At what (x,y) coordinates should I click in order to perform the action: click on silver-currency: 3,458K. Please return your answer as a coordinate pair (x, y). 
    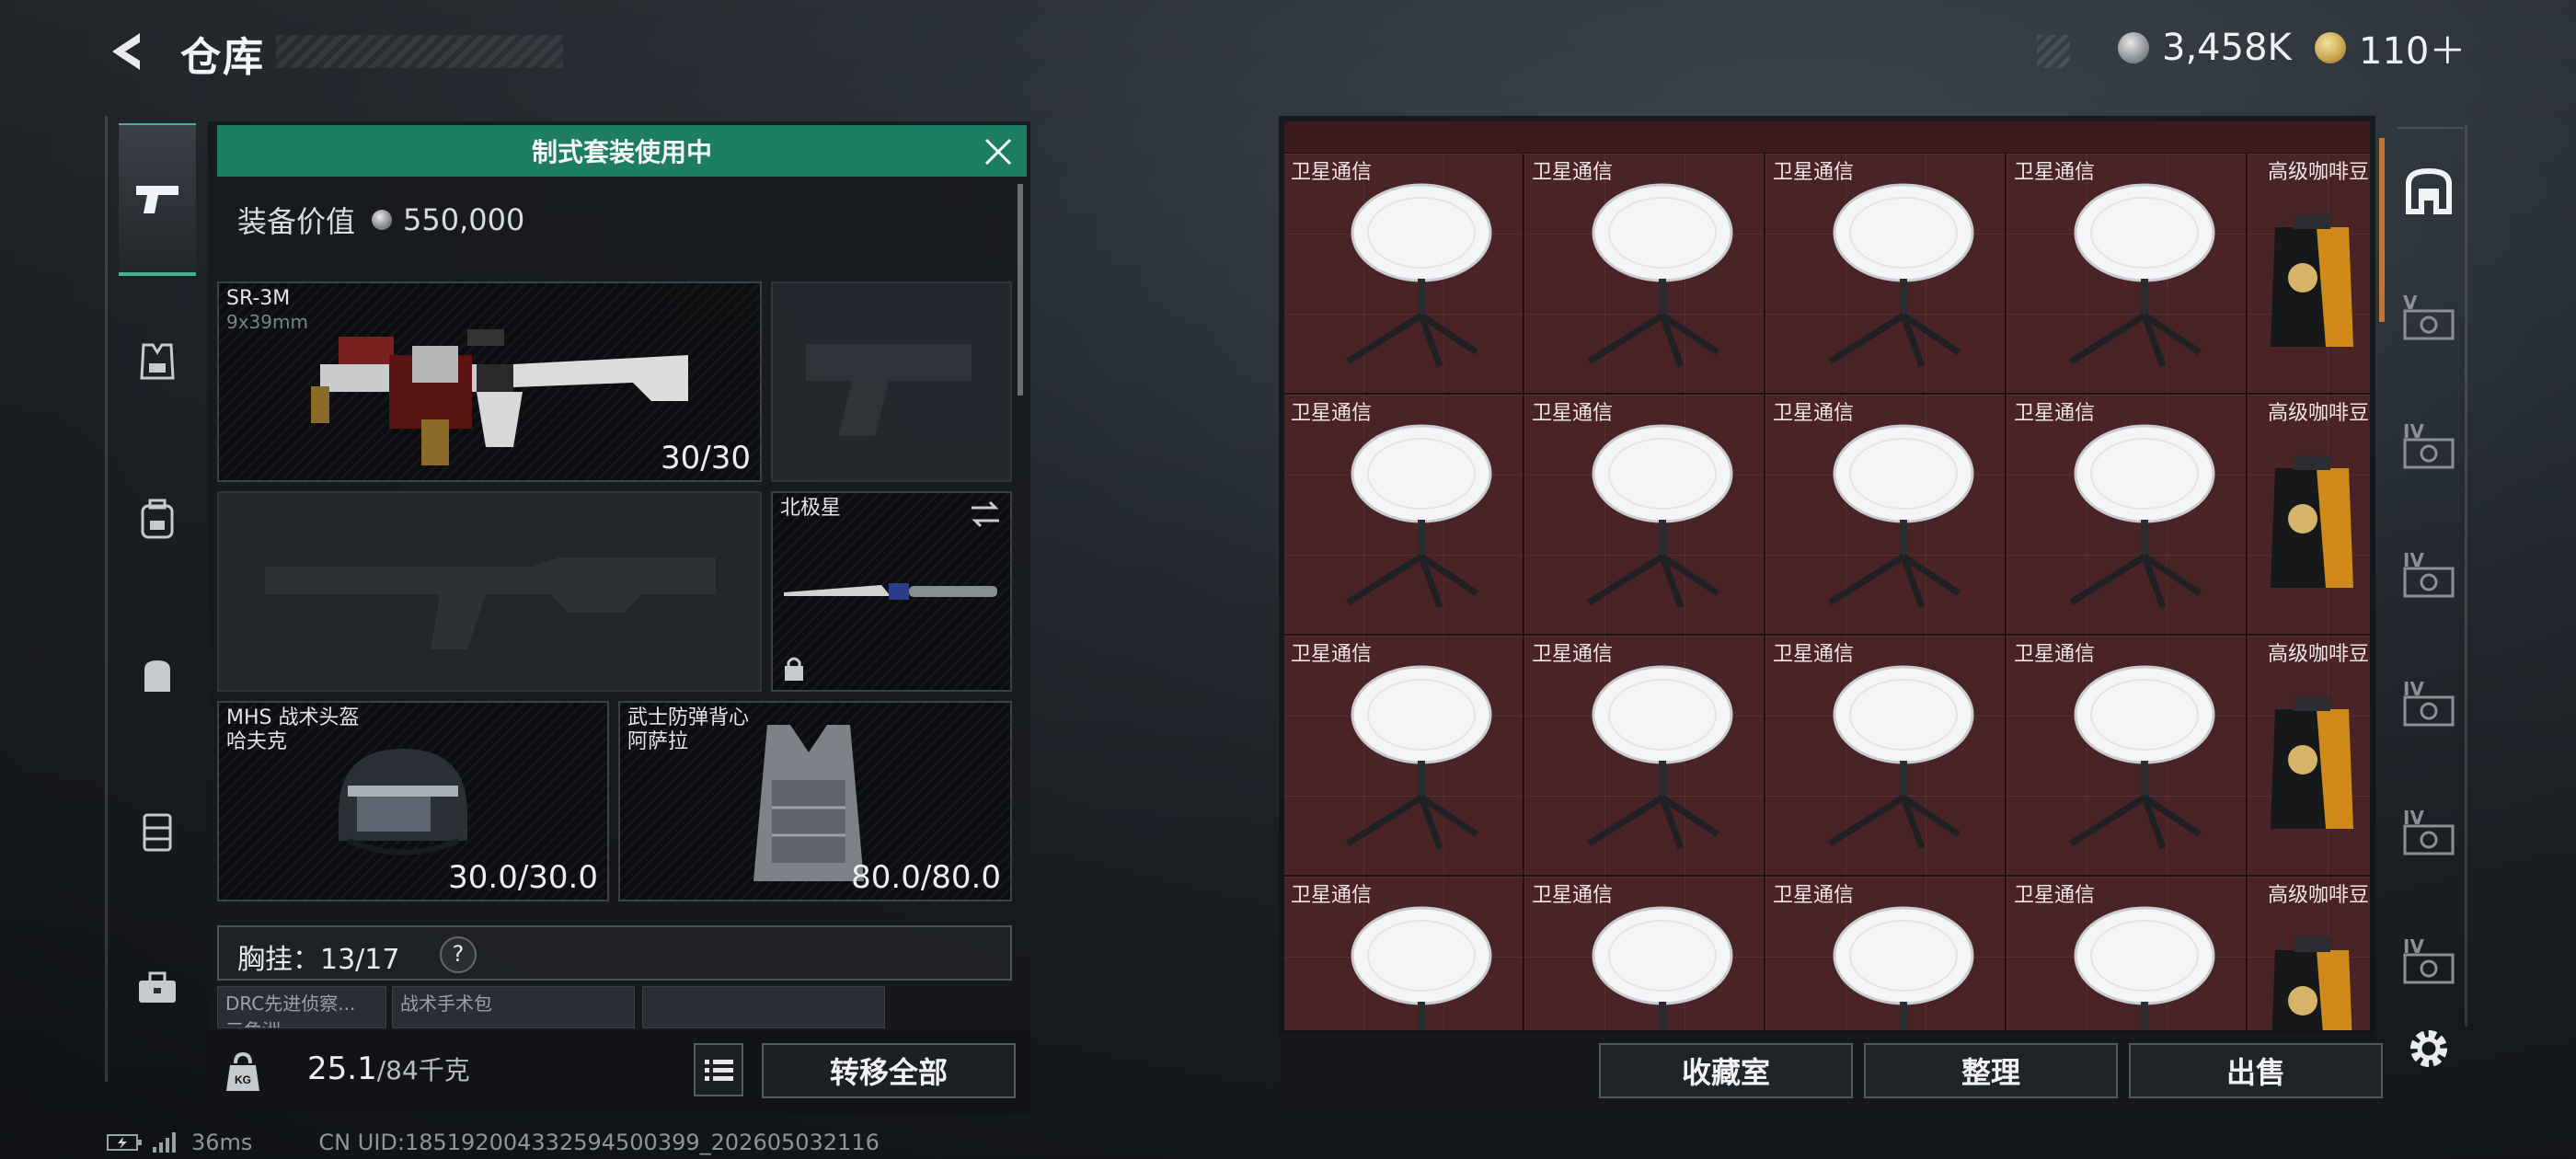
    Looking at the image, I should click on (2205, 47).